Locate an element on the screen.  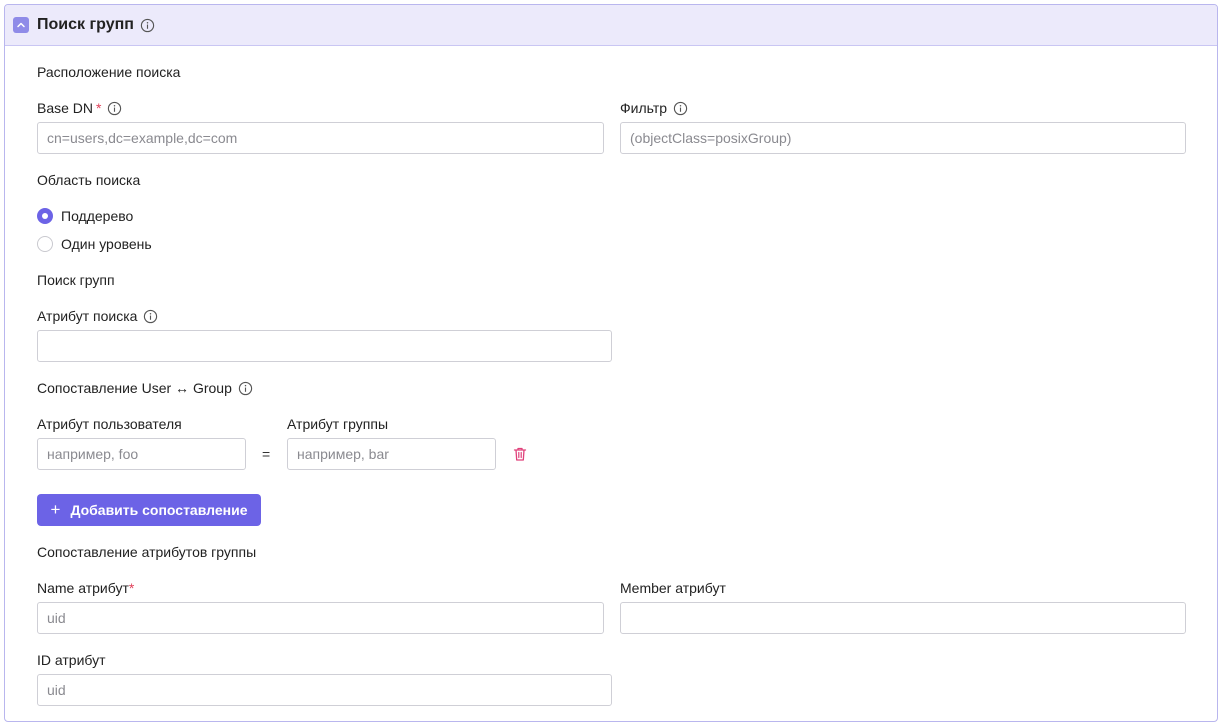
search-scope-label: Область поиска is located at coordinates (89, 180).